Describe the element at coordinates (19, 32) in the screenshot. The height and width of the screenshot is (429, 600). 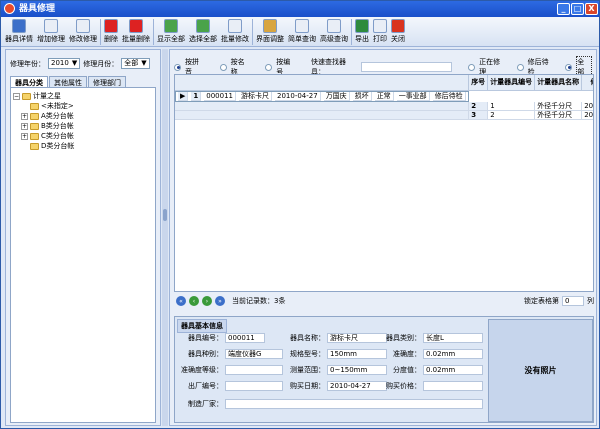
I see `toolbar-button-details: 器具详情` at that location.